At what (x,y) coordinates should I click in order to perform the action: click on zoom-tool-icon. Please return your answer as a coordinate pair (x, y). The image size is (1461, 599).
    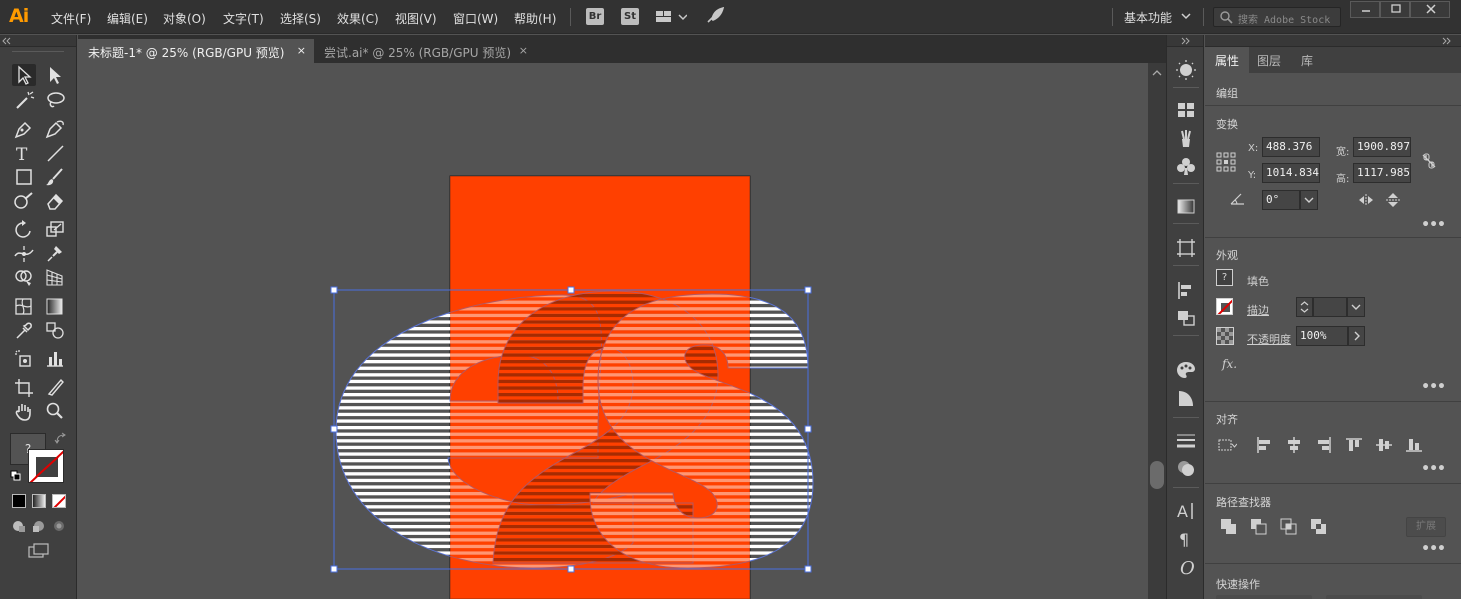
    Looking at the image, I should click on (55, 411).